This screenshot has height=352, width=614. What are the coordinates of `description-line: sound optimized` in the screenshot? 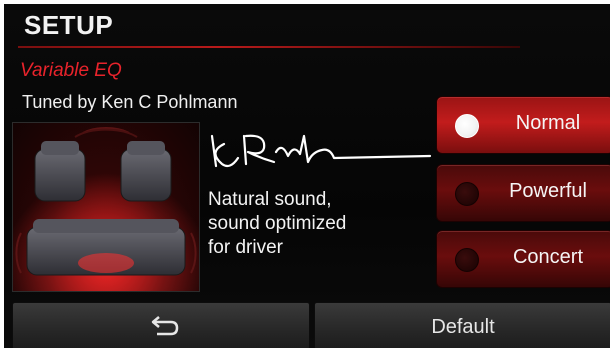 It's located at (277, 223).